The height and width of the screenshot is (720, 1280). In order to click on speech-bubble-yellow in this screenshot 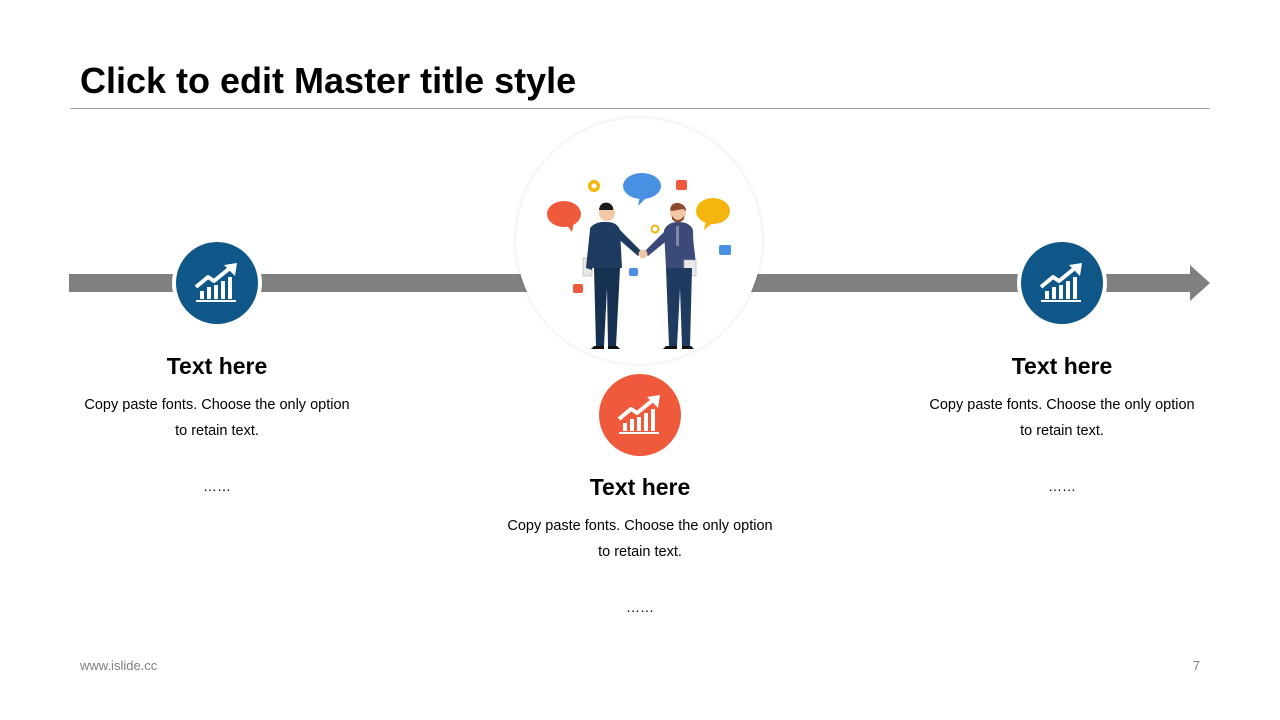, I will do `click(713, 211)`.